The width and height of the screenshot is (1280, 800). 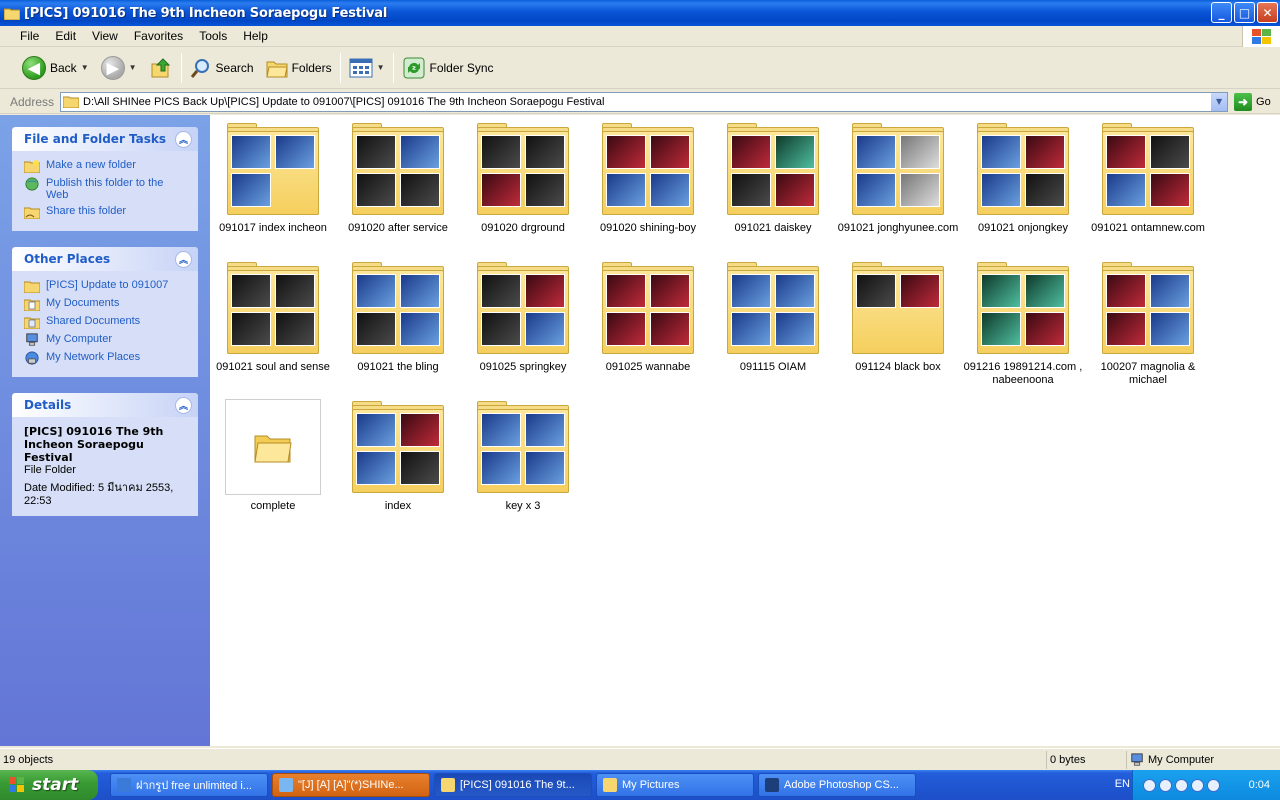 I want to click on folder-item: index, so click(x=398, y=456).